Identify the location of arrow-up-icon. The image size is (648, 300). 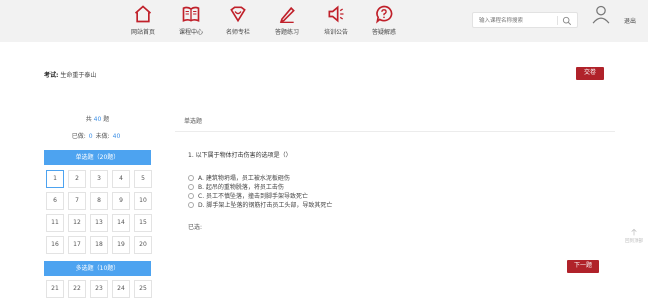
(634, 232).